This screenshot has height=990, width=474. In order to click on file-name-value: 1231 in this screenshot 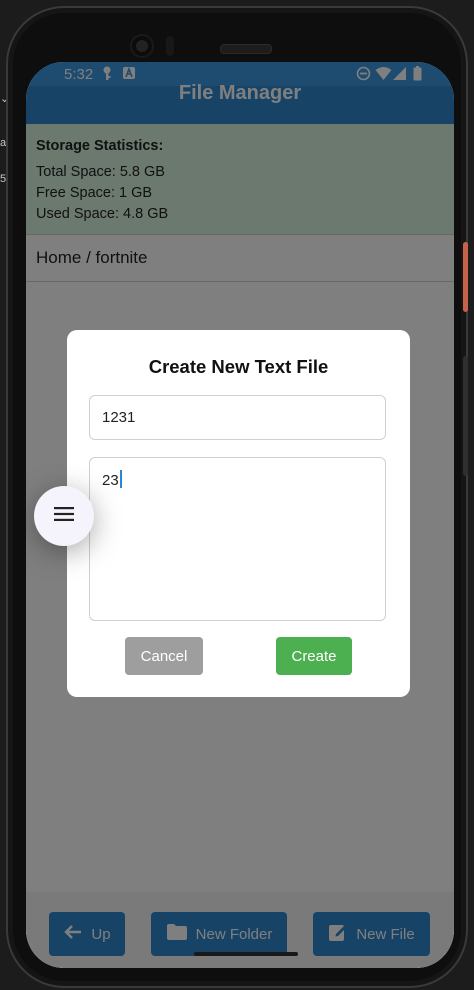, I will do `click(119, 417)`.